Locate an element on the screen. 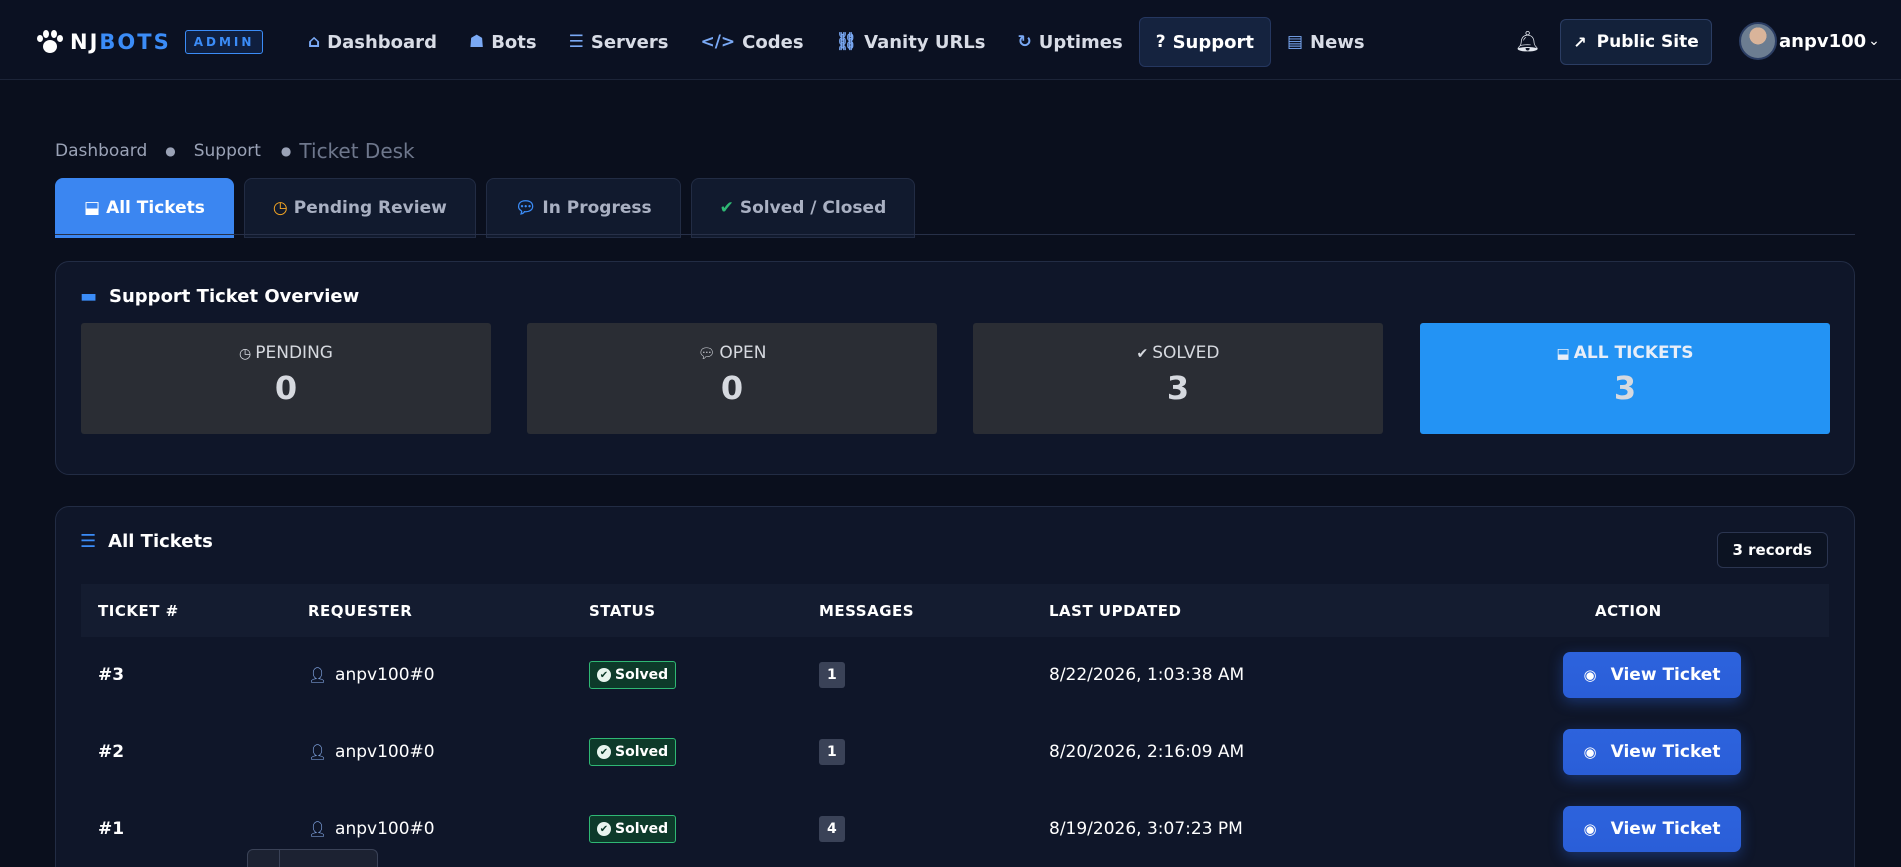 This screenshot has width=1901, height=867. nav-servers: ☰ Servers is located at coordinates (619, 42).